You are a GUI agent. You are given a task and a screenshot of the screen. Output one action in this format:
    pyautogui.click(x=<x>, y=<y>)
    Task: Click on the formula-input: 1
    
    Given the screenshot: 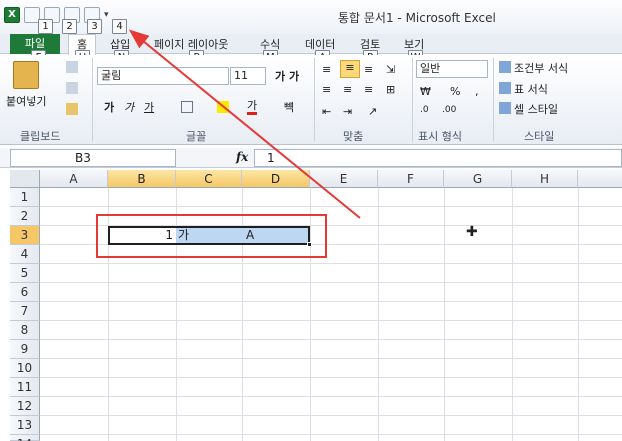 What is the action you would take?
    pyautogui.click(x=438, y=158)
    